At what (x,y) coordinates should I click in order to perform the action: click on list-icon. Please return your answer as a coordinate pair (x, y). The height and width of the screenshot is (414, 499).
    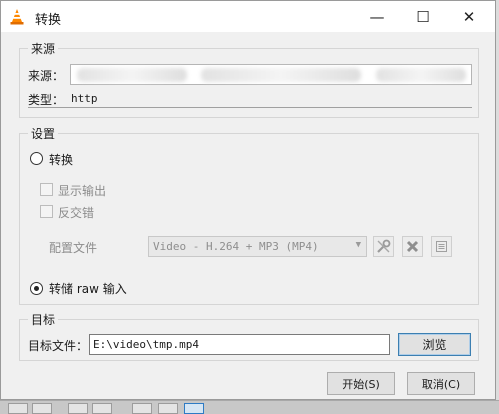
    Looking at the image, I should click on (441, 246).